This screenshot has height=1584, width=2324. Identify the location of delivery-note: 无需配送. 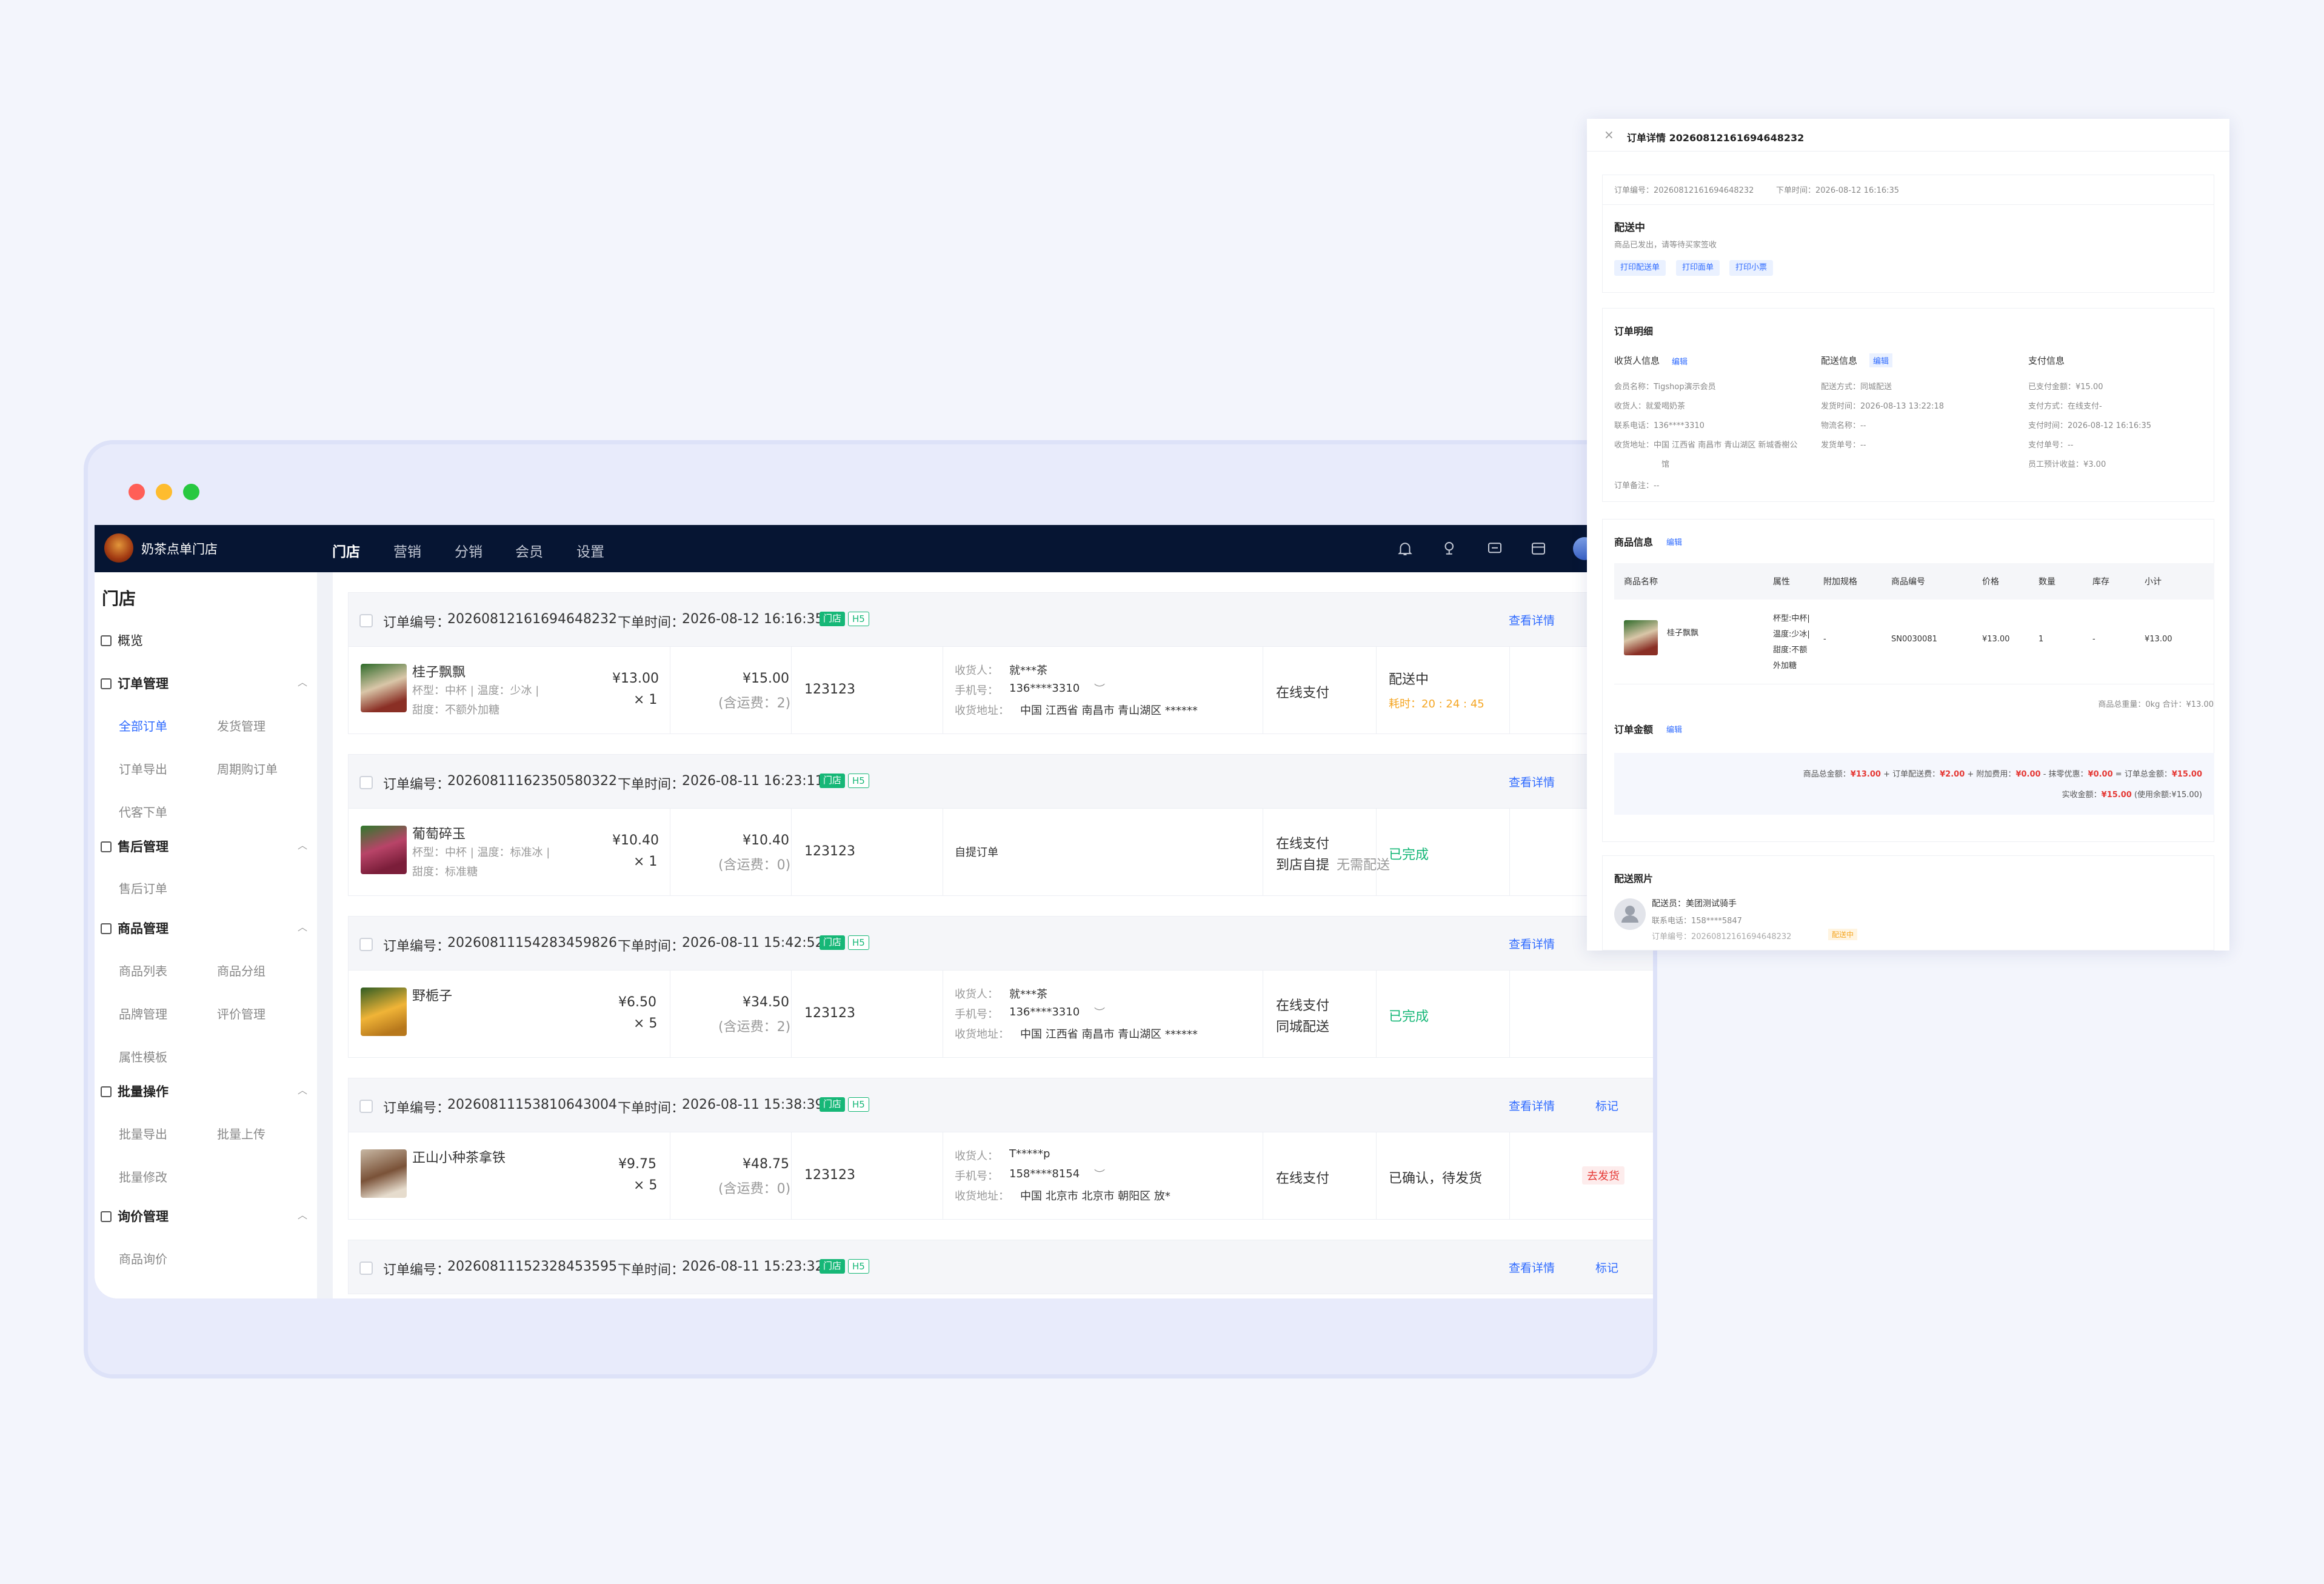
(1364, 865).